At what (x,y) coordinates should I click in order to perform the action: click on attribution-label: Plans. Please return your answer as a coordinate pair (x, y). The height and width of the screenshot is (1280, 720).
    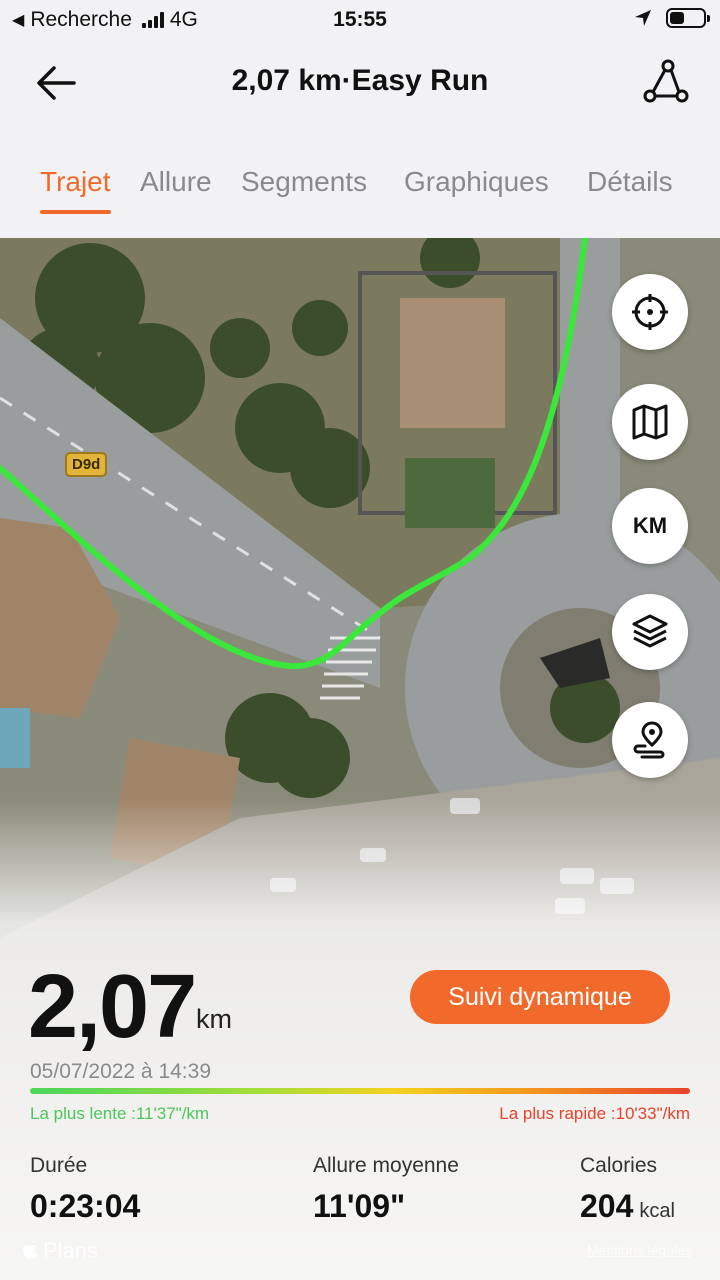
    Looking at the image, I should click on (71, 1250).